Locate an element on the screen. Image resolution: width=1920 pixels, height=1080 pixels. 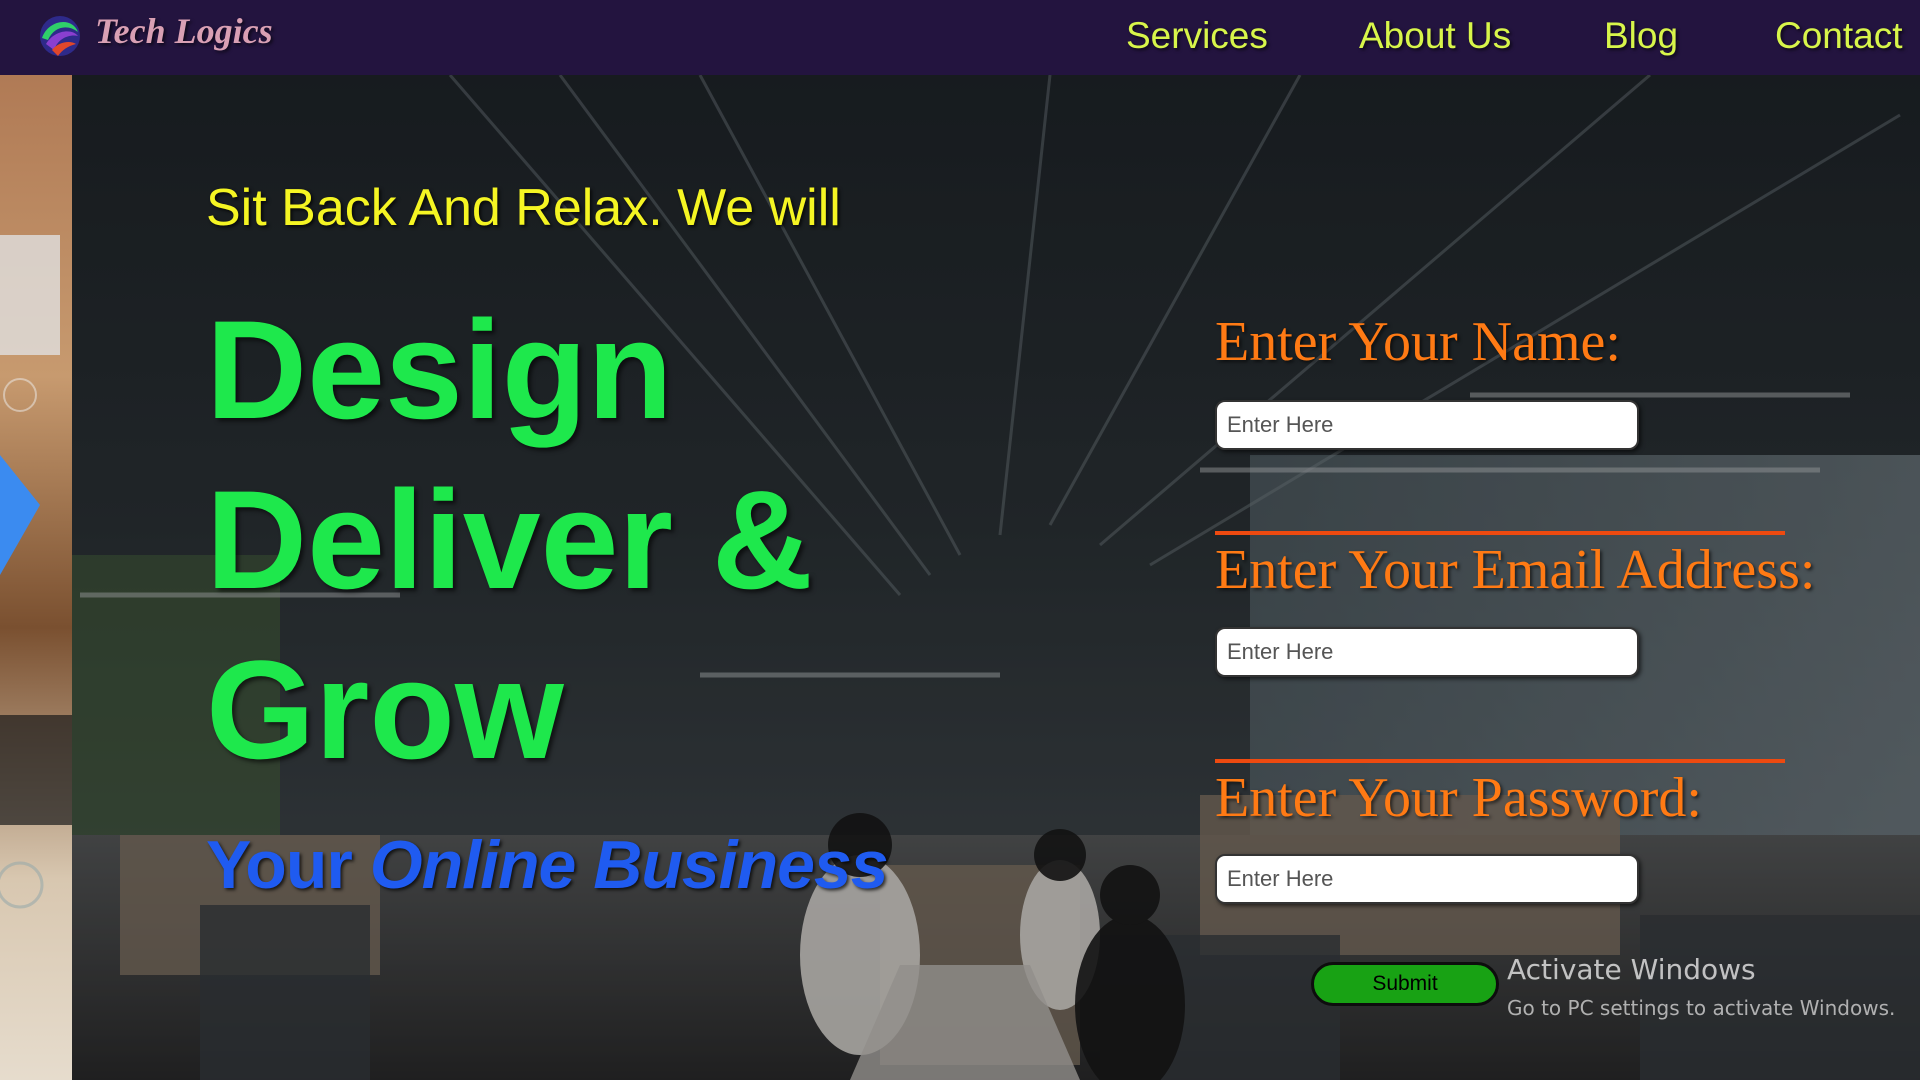
hero-tagline: Sit Back And Relax. We will is located at coordinates (523, 208).